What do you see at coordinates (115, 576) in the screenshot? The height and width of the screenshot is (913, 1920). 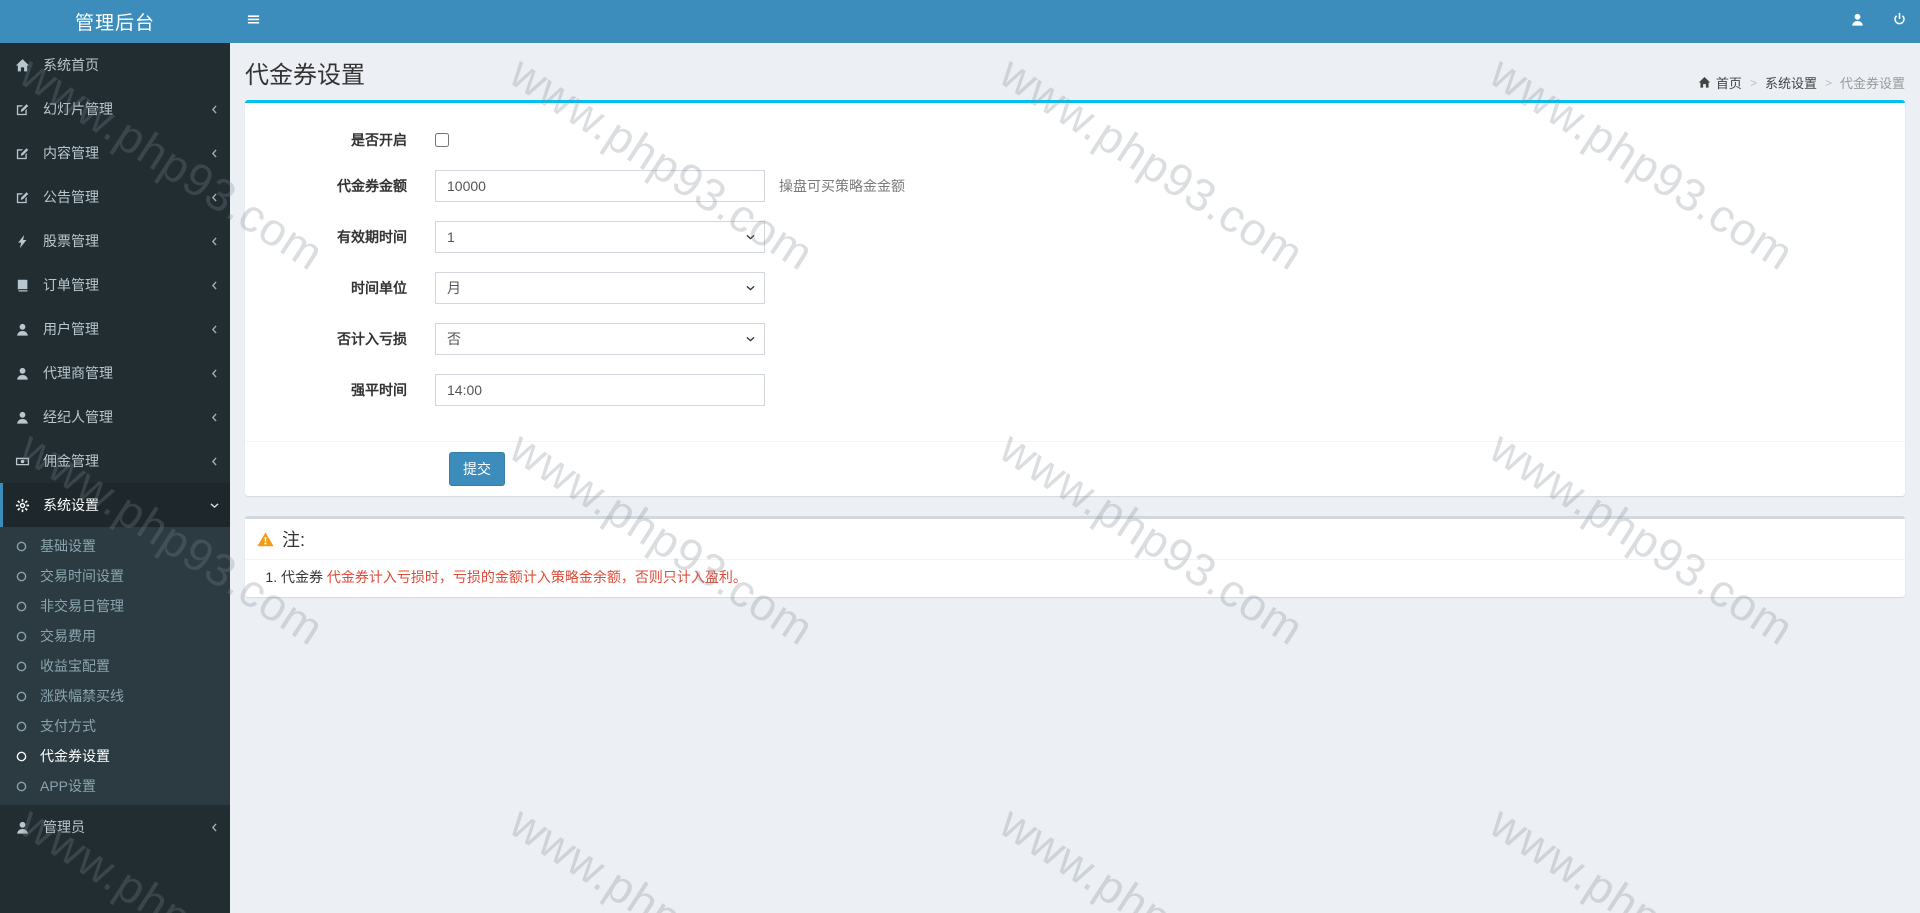 I see `sidebar-subitem-trade-time: 交易时间设置` at bounding box center [115, 576].